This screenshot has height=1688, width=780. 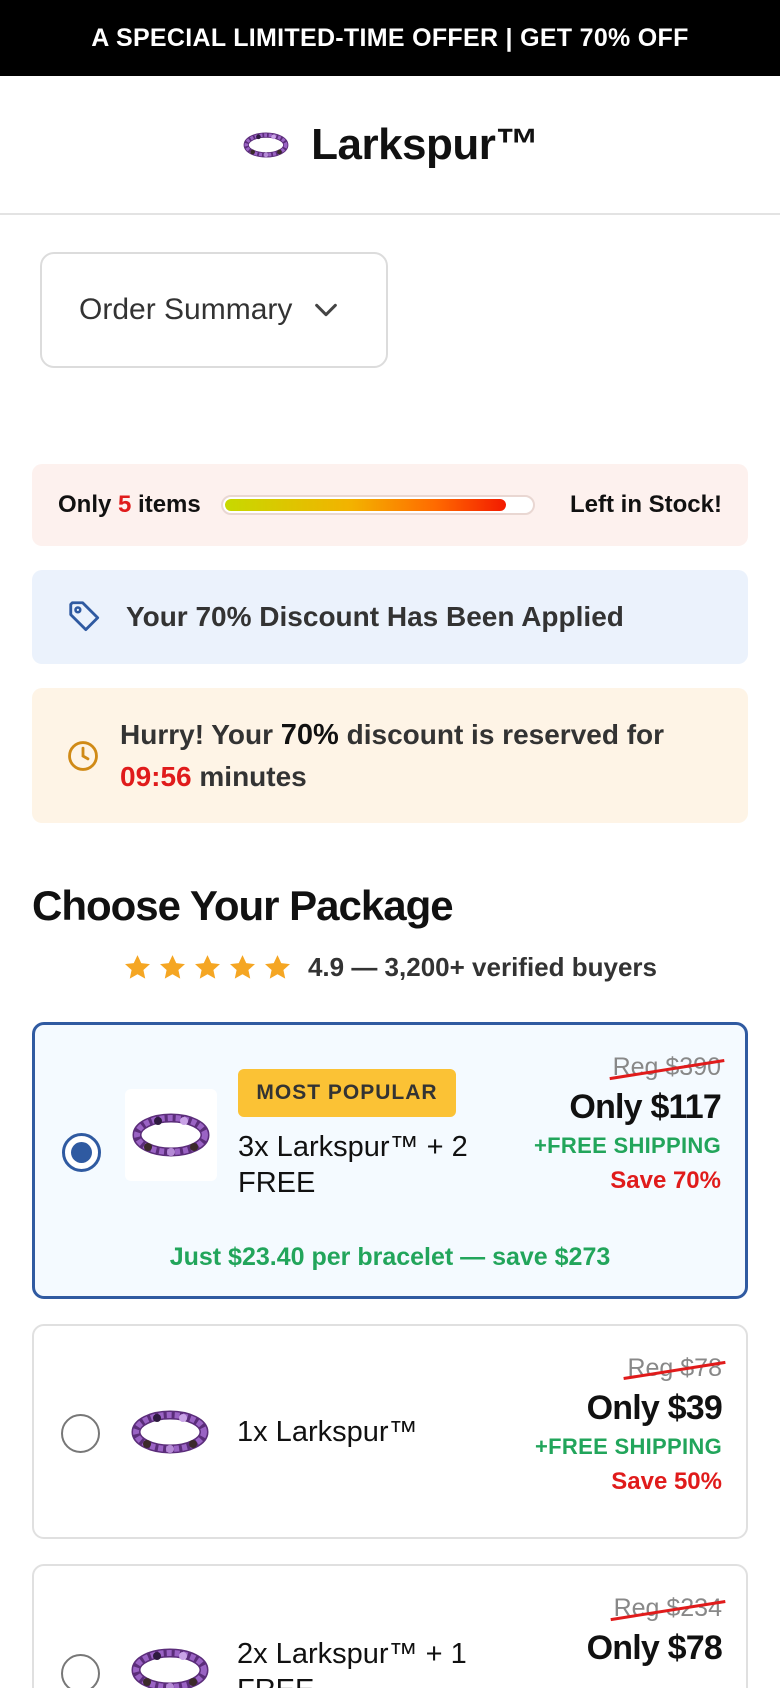 I want to click on sale-price: Only $39, so click(x=654, y=1408).